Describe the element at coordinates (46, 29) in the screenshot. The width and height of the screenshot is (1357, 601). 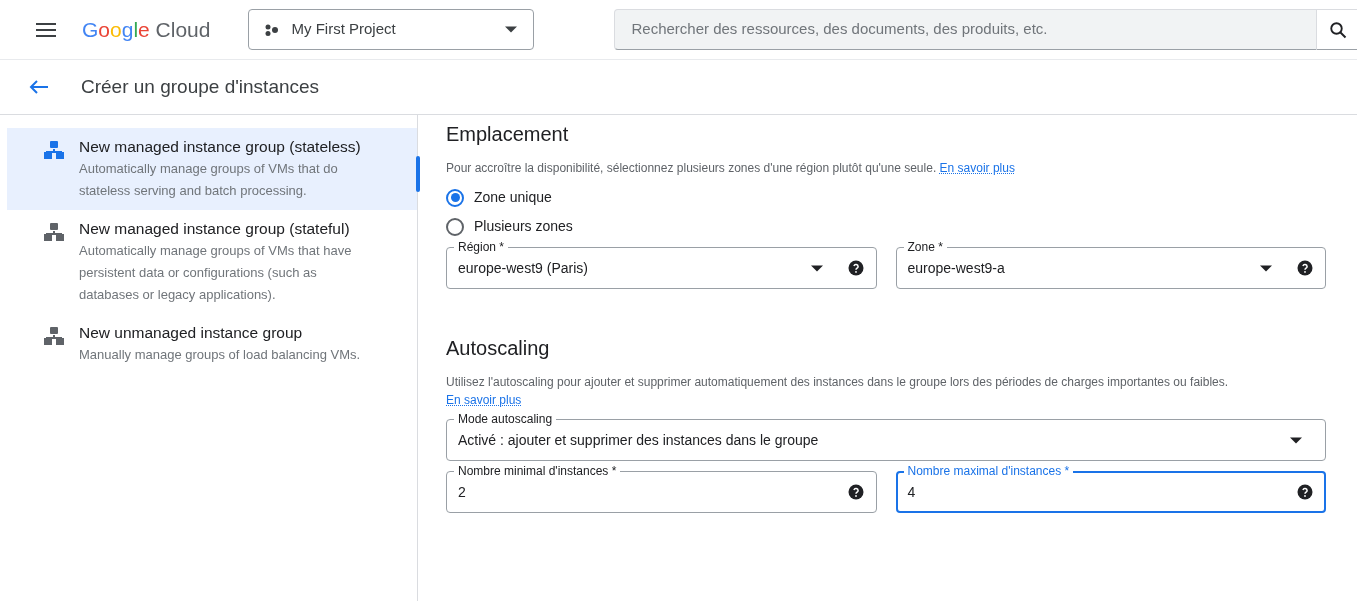
I see `menu-icon` at that location.